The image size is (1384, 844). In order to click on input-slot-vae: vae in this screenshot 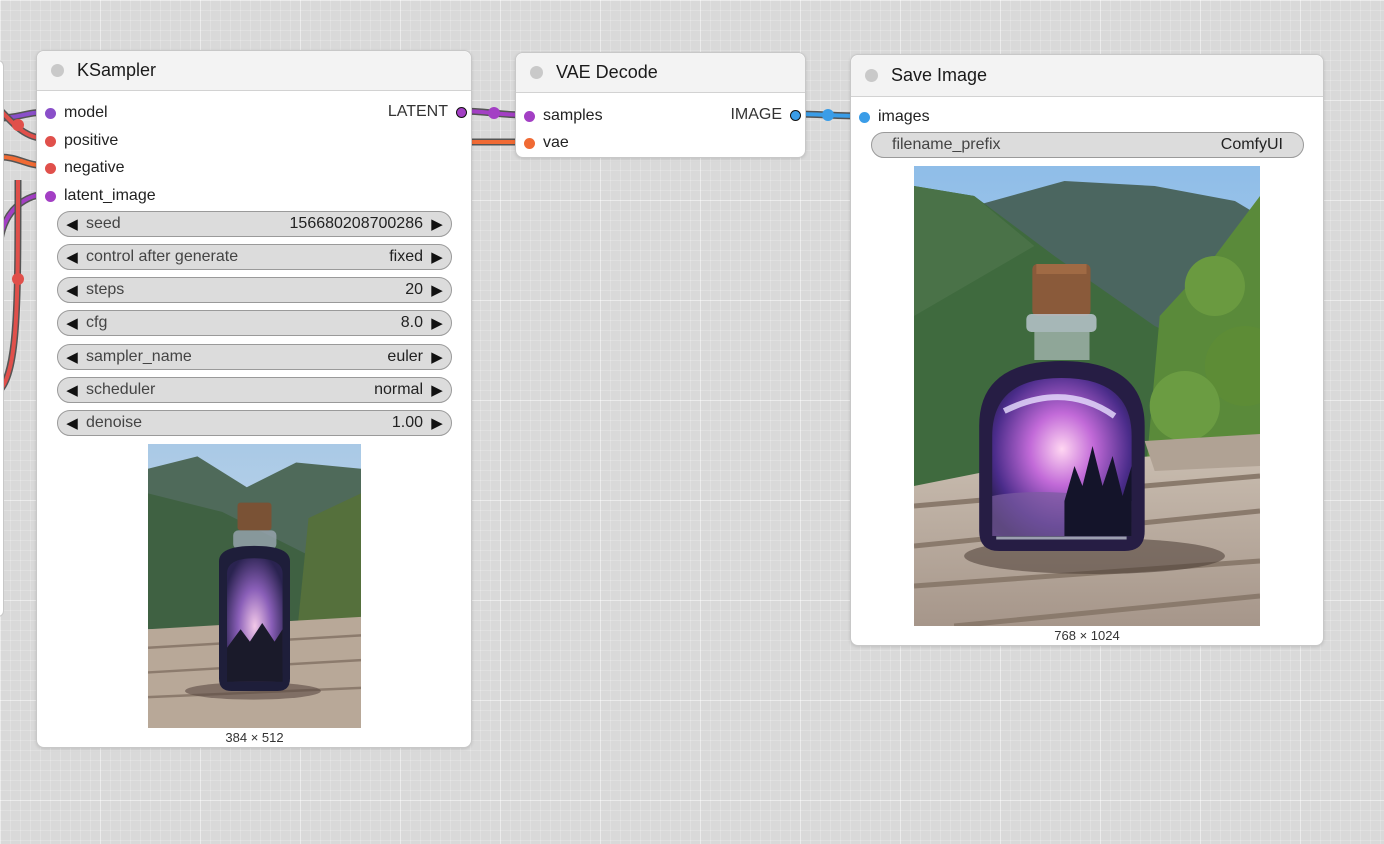, I will do `click(546, 143)`.